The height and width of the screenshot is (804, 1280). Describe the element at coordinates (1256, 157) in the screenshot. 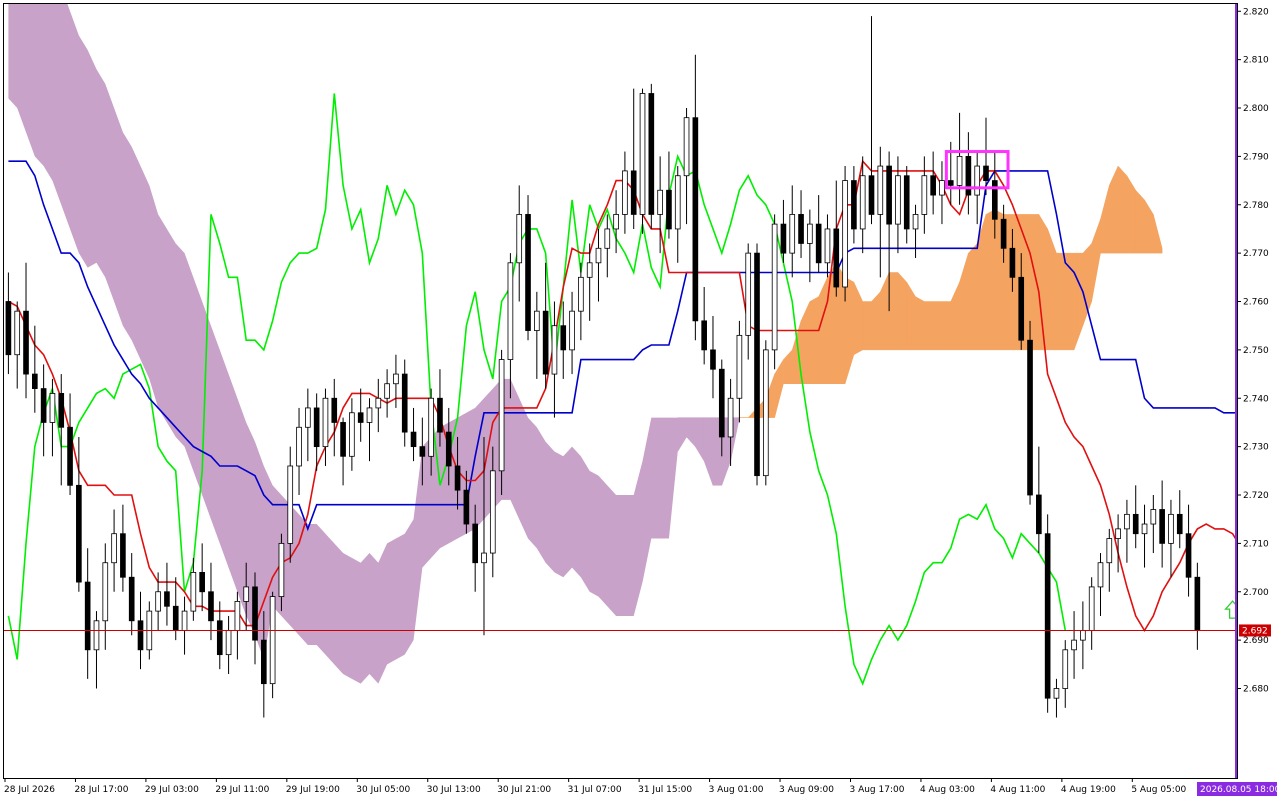

I see `price-tick-label: 2.790` at that location.